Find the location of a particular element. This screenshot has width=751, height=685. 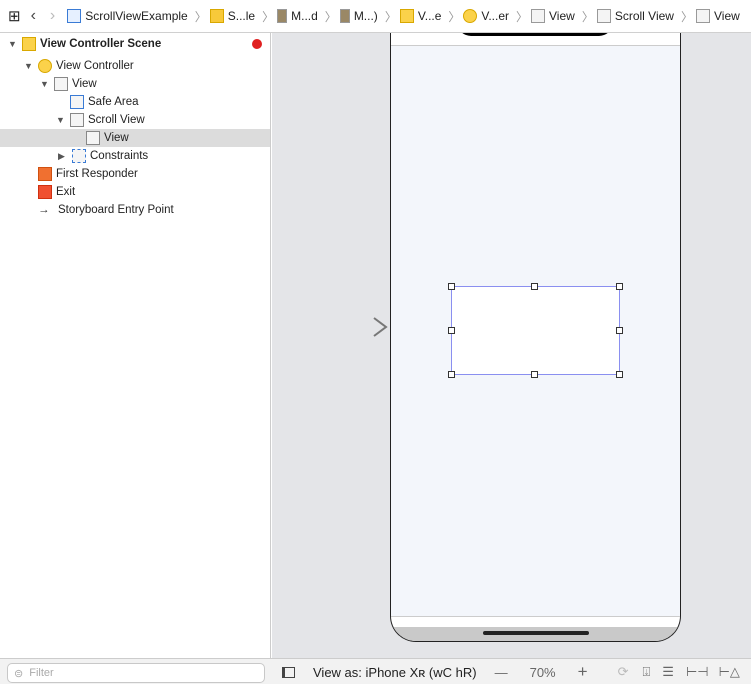

breadcrumb-selected-view: View is located at coordinates (717, 16).